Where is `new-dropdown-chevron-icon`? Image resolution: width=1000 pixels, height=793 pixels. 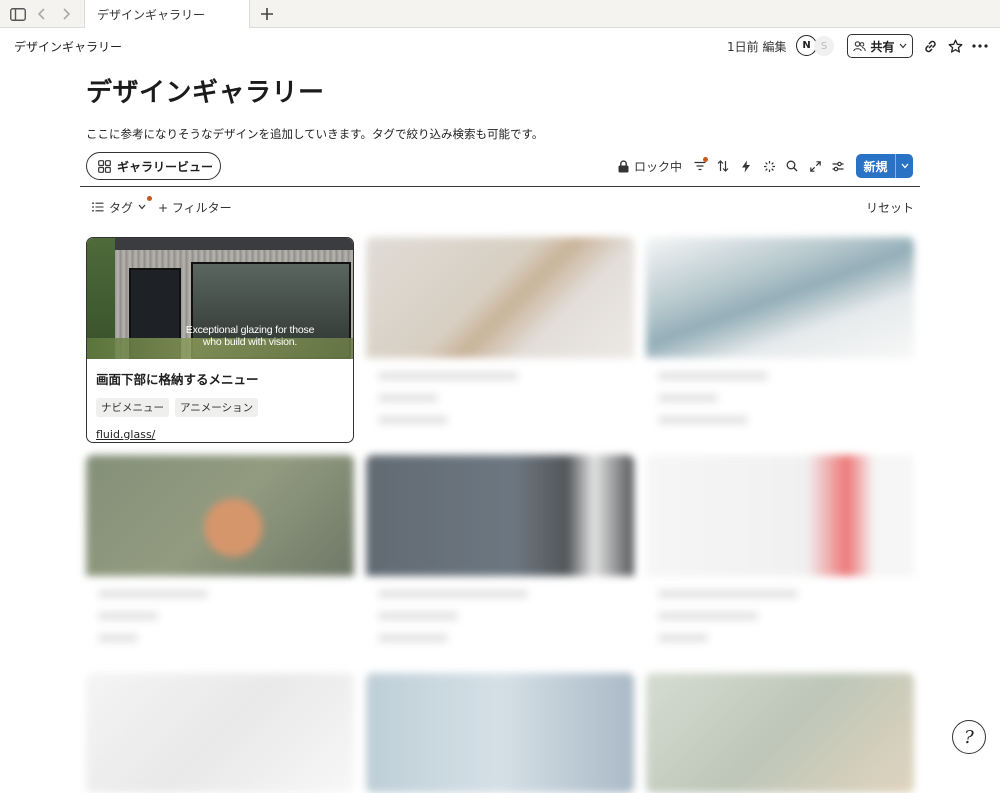 new-dropdown-chevron-icon is located at coordinates (904, 166).